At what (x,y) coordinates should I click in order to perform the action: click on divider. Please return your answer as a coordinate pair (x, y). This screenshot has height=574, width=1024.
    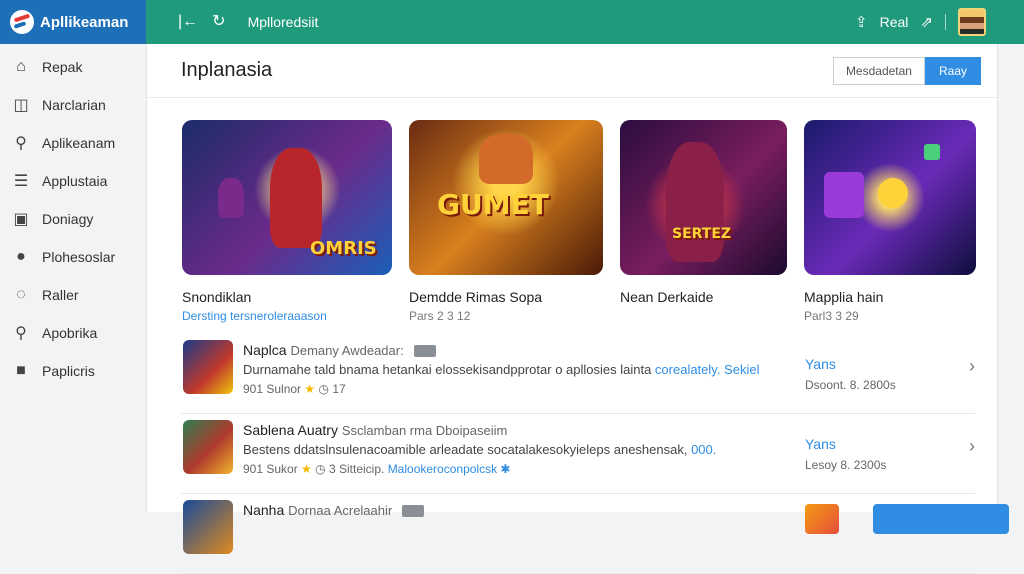
    Looking at the image, I should click on (945, 22).